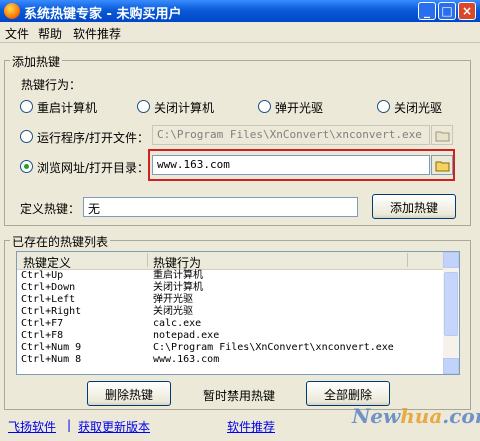 The height and width of the screenshot is (441, 480). Describe the element at coordinates (451, 260) in the screenshot. I see `scroll-up-arrow` at that location.